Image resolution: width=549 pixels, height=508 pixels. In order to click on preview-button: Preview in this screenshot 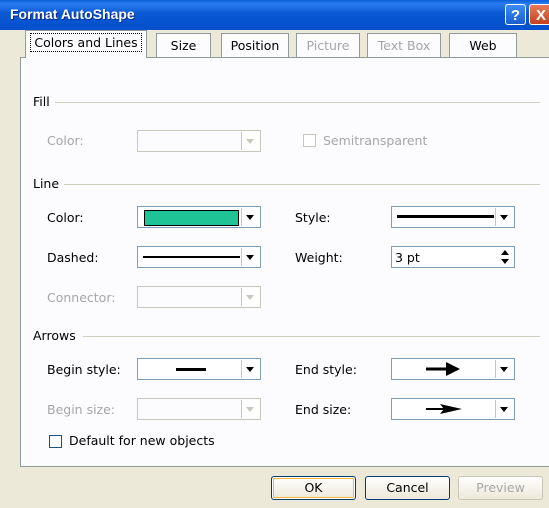, I will do `click(500, 488)`.